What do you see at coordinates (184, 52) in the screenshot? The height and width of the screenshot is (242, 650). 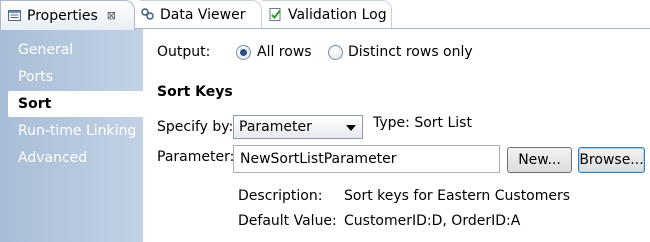 I see `output-label: Output:` at bounding box center [184, 52].